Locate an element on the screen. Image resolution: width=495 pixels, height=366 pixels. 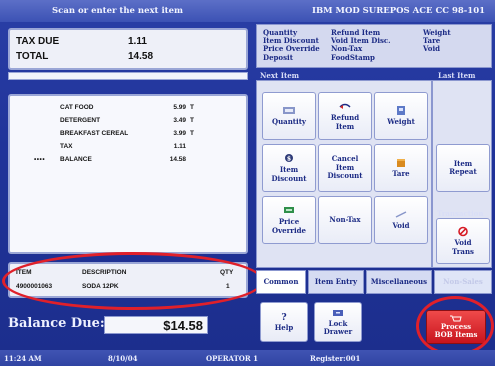
receipt-line: TAX 1.11 is located at coordinates (128, 148).